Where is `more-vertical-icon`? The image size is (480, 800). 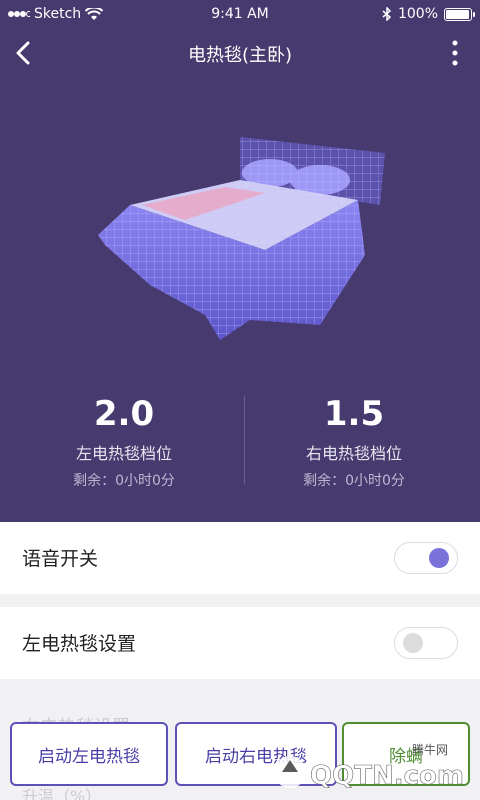 more-vertical-icon is located at coordinates (455, 53).